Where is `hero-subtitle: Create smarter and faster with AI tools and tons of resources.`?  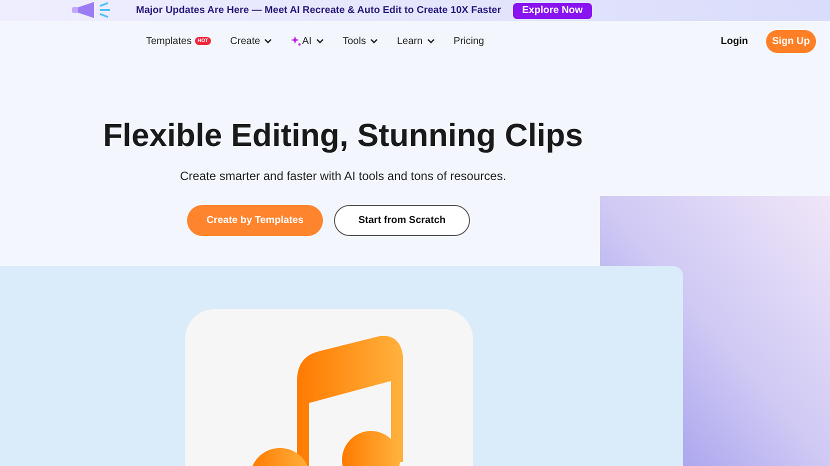 hero-subtitle: Create smarter and faster with AI tools and tons of resources. is located at coordinates (343, 176).